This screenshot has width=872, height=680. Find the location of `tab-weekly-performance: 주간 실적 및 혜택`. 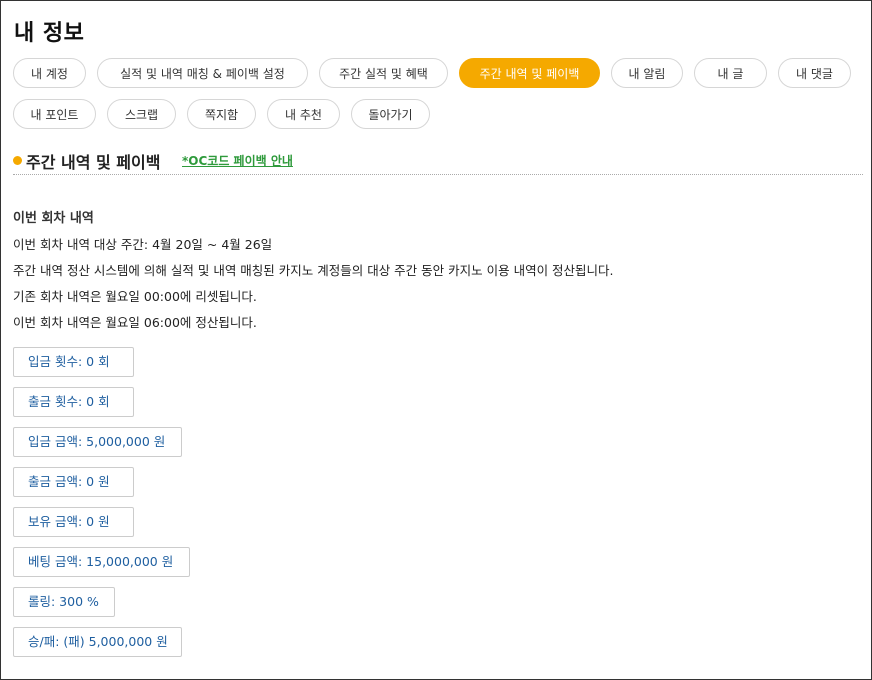

tab-weekly-performance: 주간 실적 및 혜택 is located at coordinates (383, 73).